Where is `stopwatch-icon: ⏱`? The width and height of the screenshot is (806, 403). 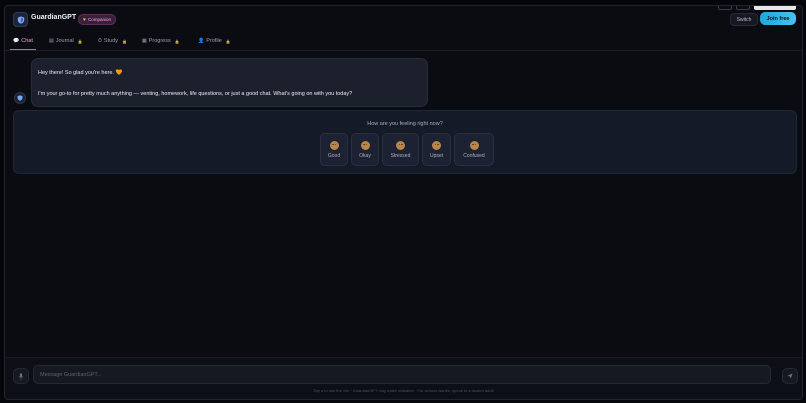 stopwatch-icon: ⏱ is located at coordinates (100, 41).